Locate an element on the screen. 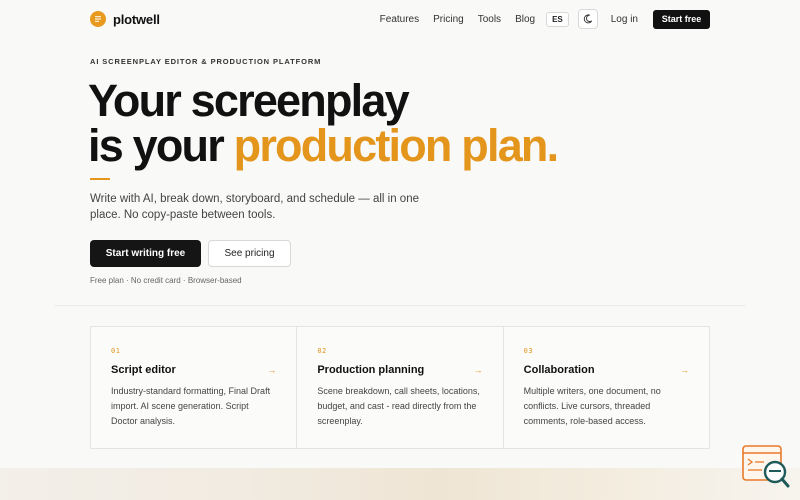 The width and height of the screenshot is (800, 500). plotwell-logo-icon is located at coordinates (98, 19).